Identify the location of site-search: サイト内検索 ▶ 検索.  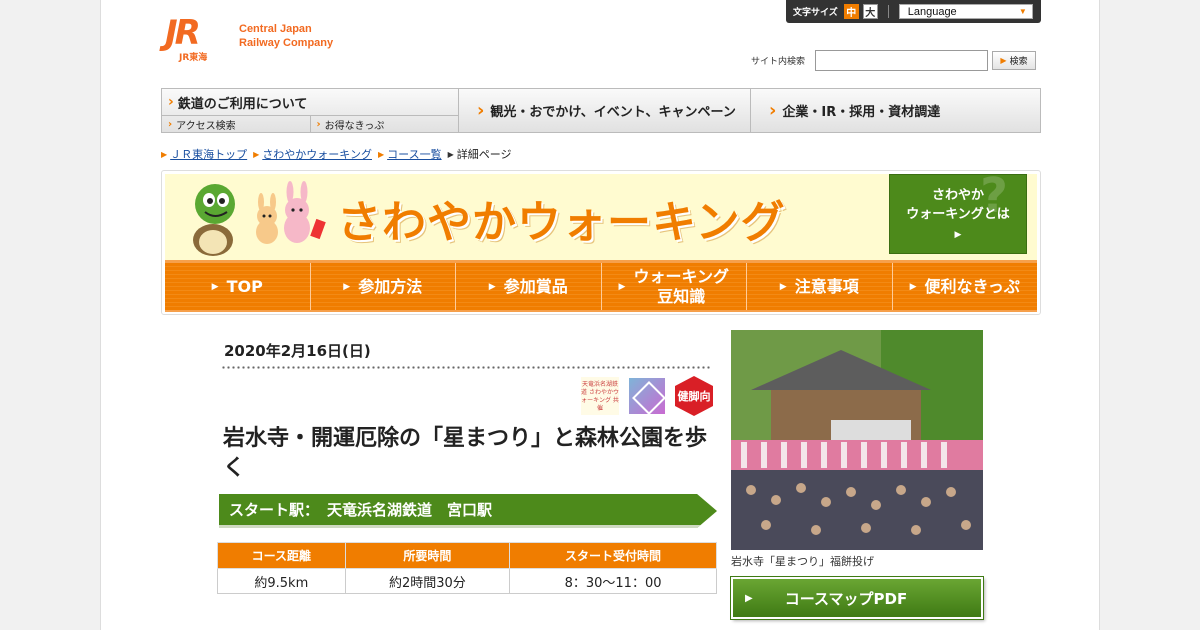
(894, 60).